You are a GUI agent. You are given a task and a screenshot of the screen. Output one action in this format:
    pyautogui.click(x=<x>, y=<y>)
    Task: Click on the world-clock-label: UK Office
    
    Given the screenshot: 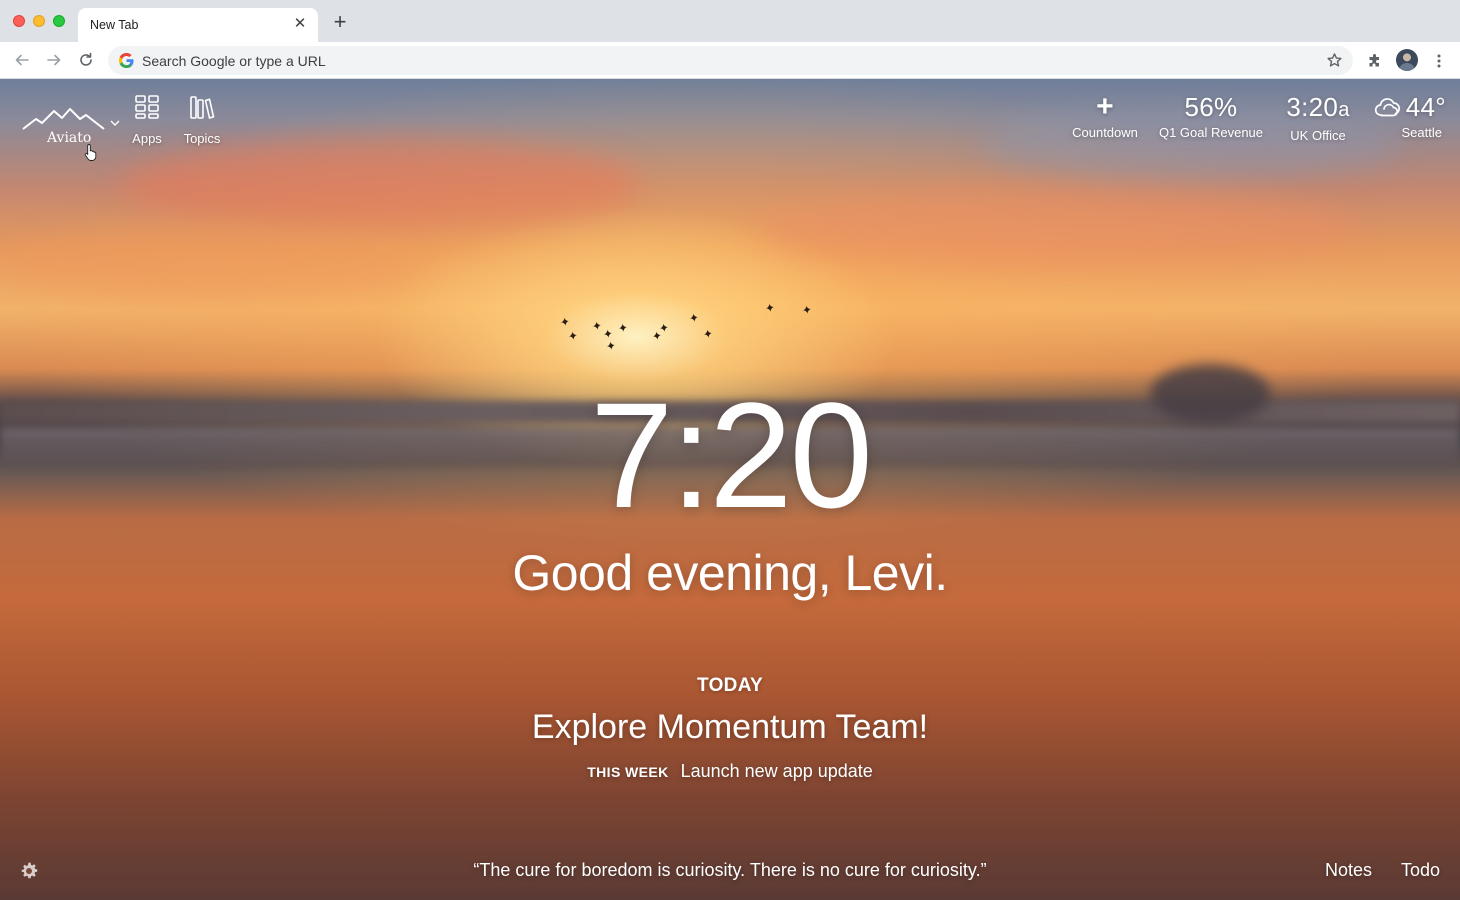 What is the action you would take?
    pyautogui.click(x=1318, y=135)
    